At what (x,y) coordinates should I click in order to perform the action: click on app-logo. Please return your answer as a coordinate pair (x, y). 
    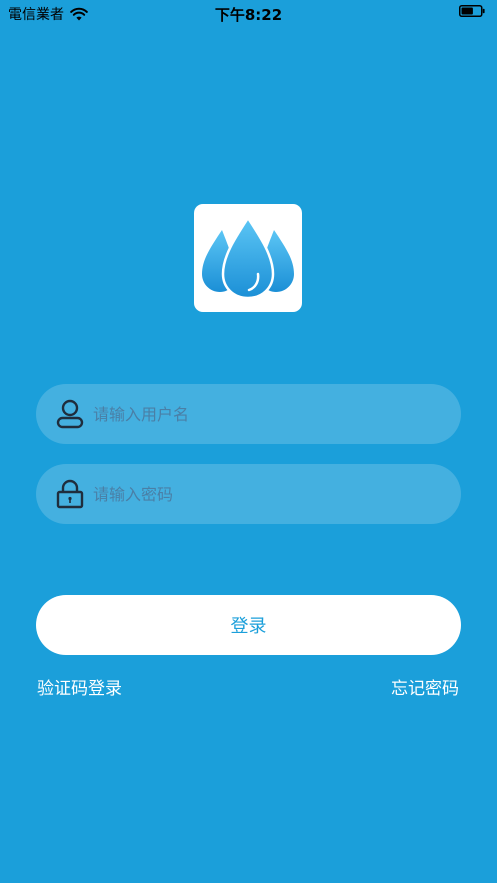
    Looking at the image, I should click on (248, 258).